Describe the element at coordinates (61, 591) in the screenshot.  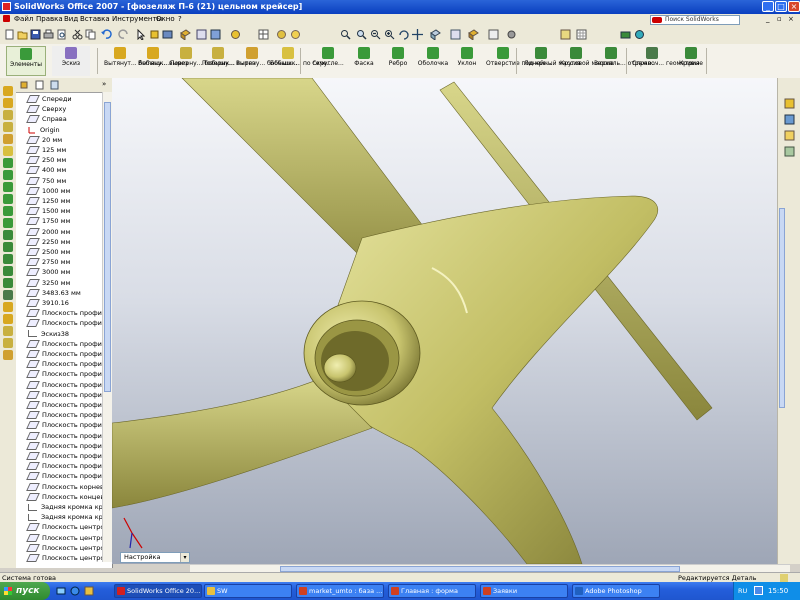
I see `quicklaunch-desktop-icon` at that location.